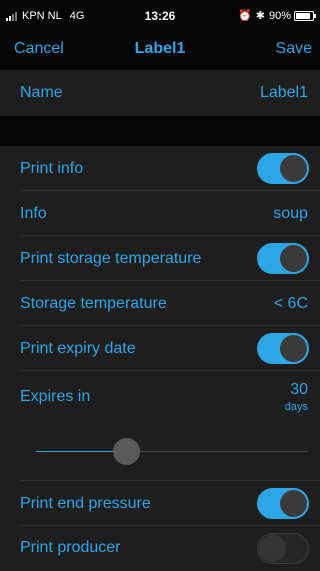 This screenshot has height=571, width=320. I want to click on status-bar: KPN NL 4G 13:26 ⏰ ✱ 90%, so click(160, 14).